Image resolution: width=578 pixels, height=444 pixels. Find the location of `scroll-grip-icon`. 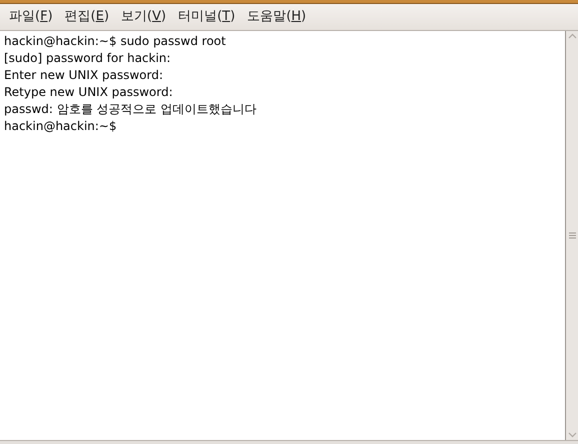

scroll-grip-icon is located at coordinates (572, 235).